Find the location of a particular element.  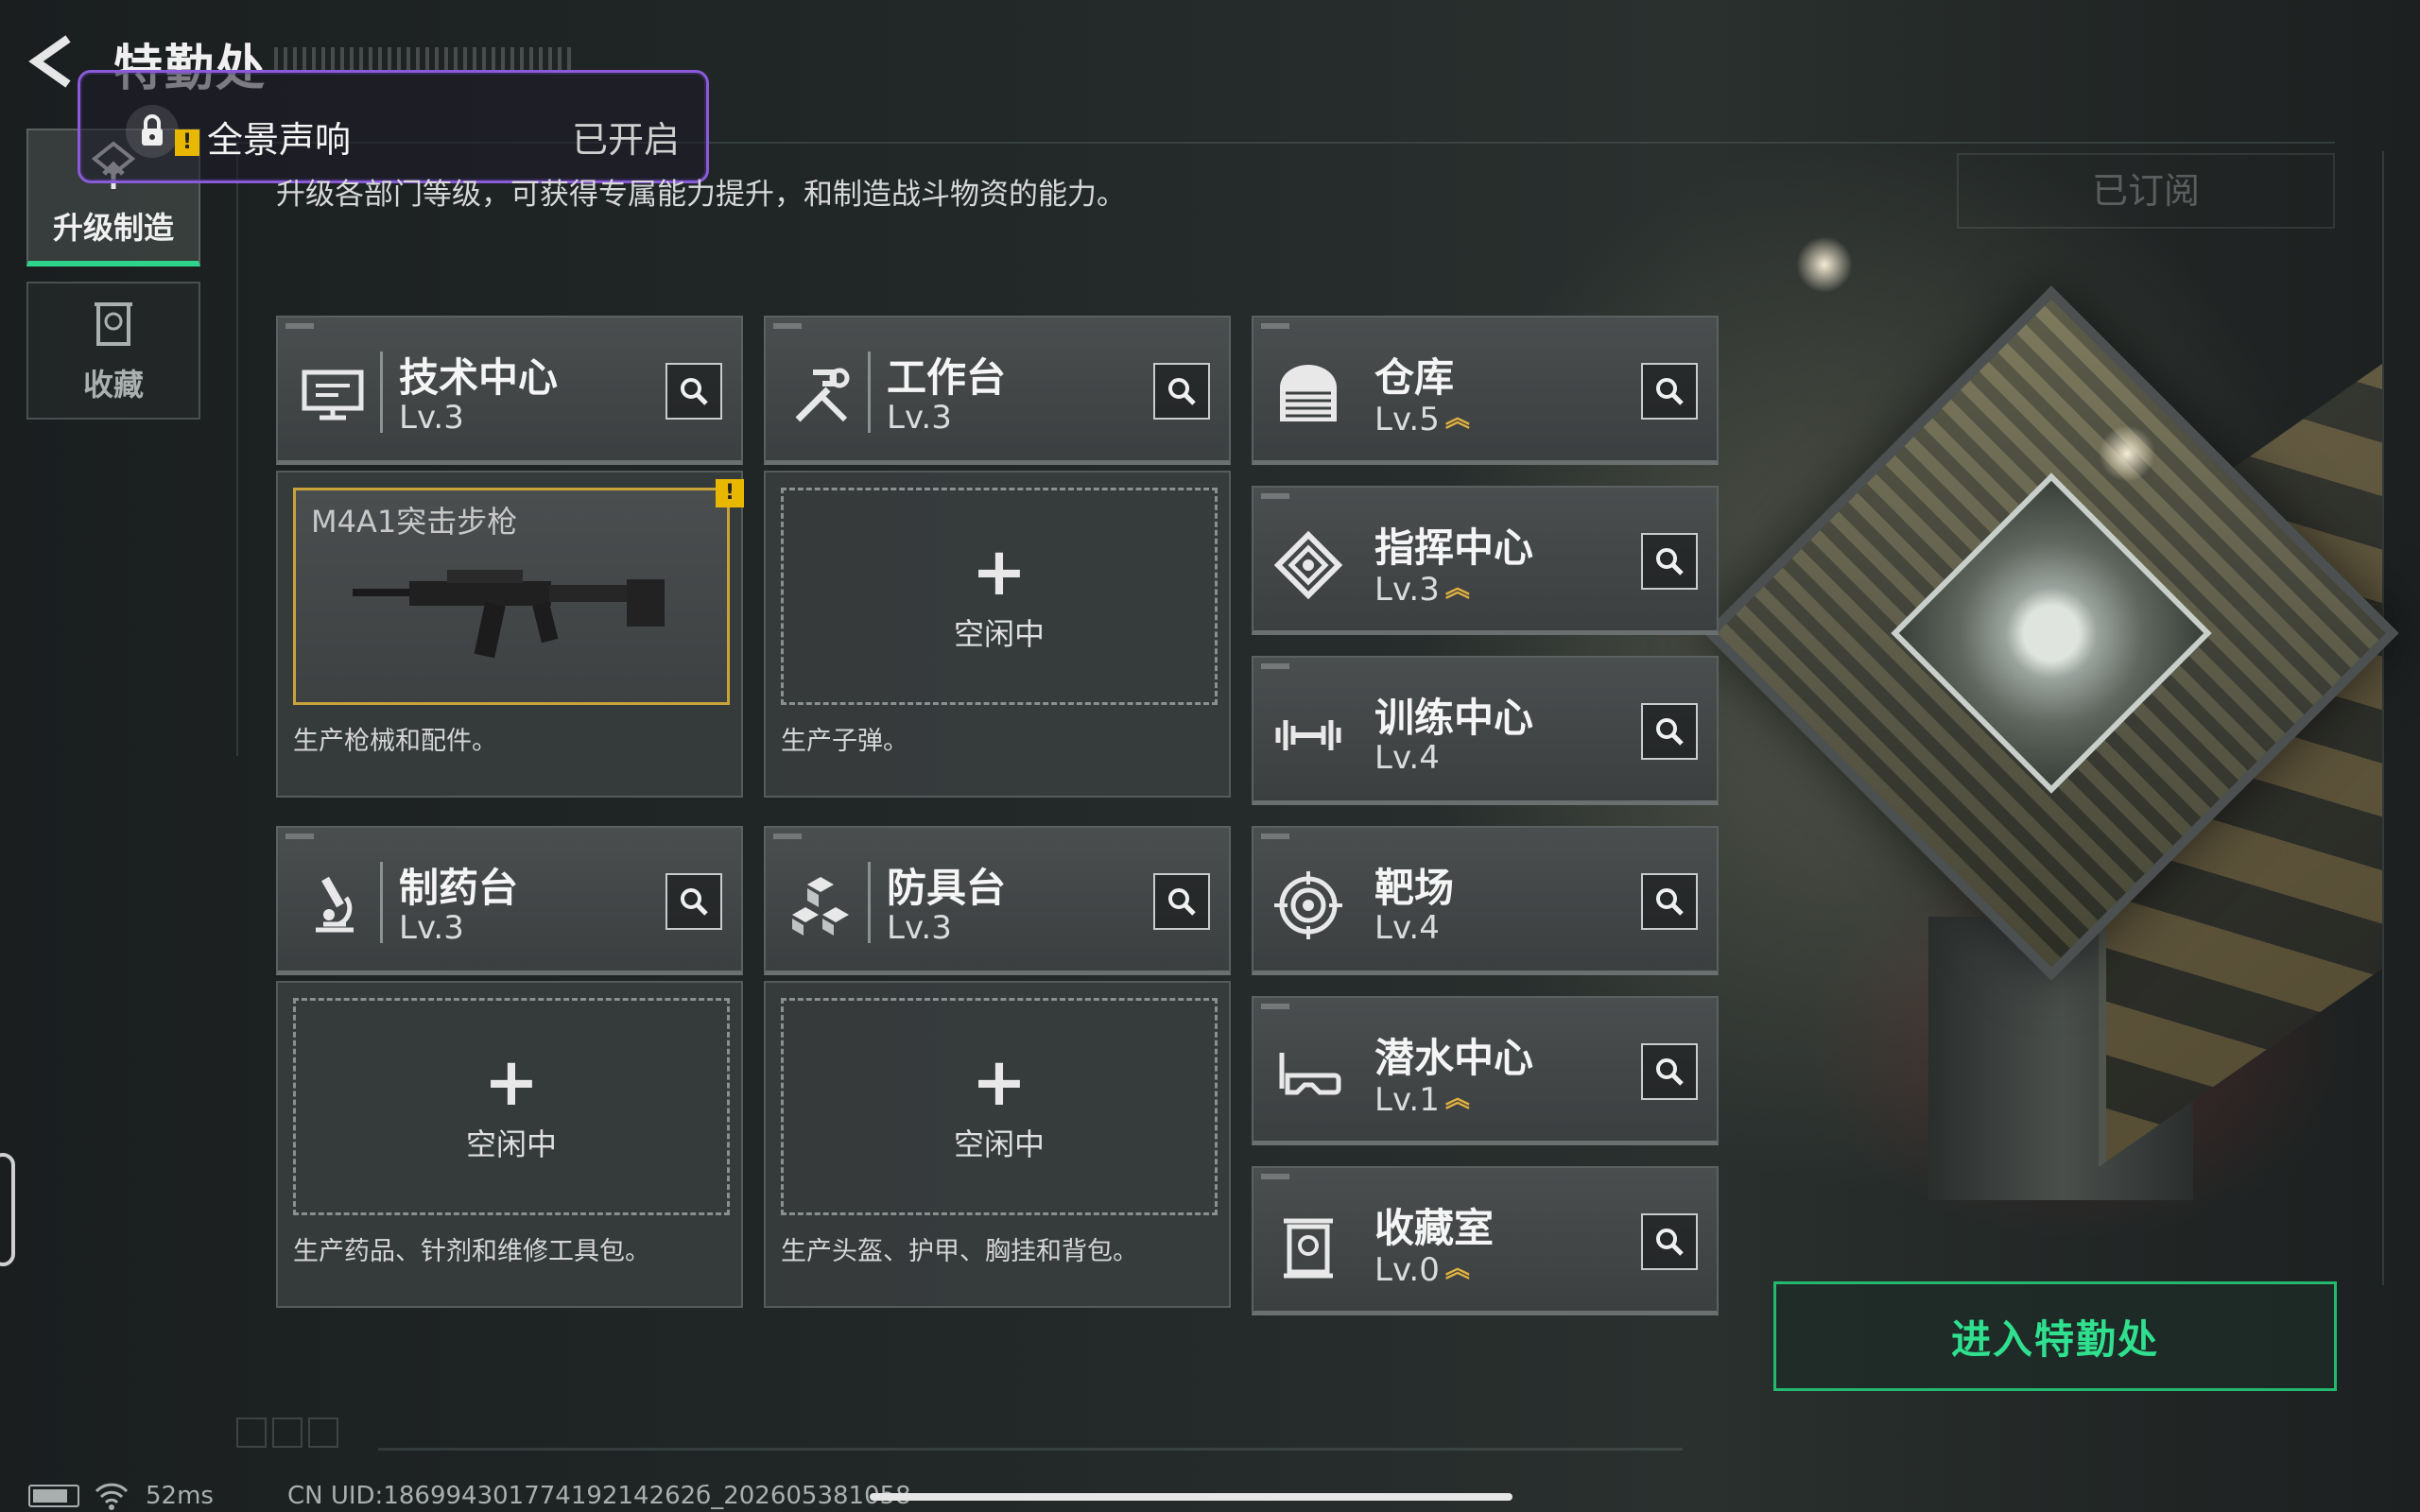

facility-command-center: 指挥中心 Lv.3 ︽ is located at coordinates (1485, 560).